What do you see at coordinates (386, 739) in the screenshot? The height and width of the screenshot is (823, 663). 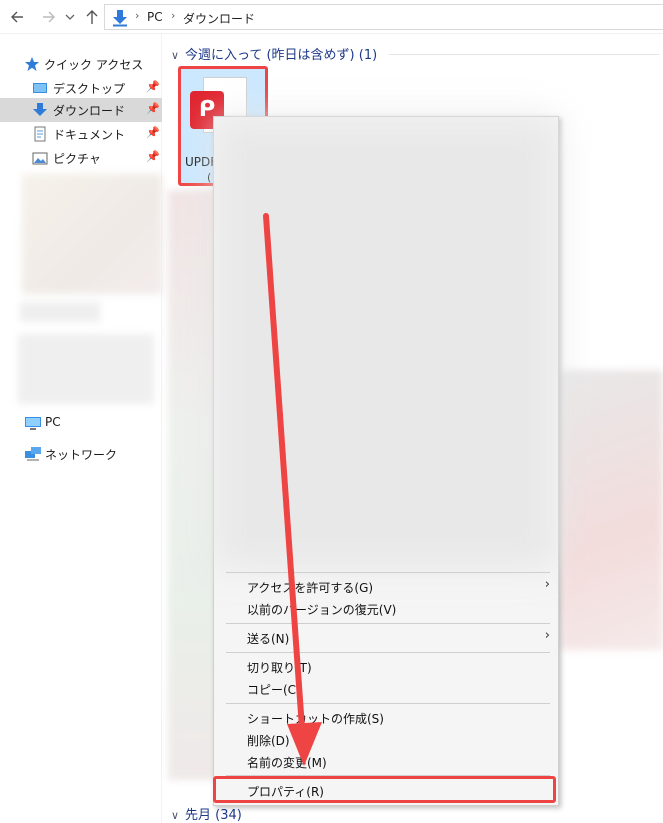 I see `menu-item-delete: 削除(D)` at bounding box center [386, 739].